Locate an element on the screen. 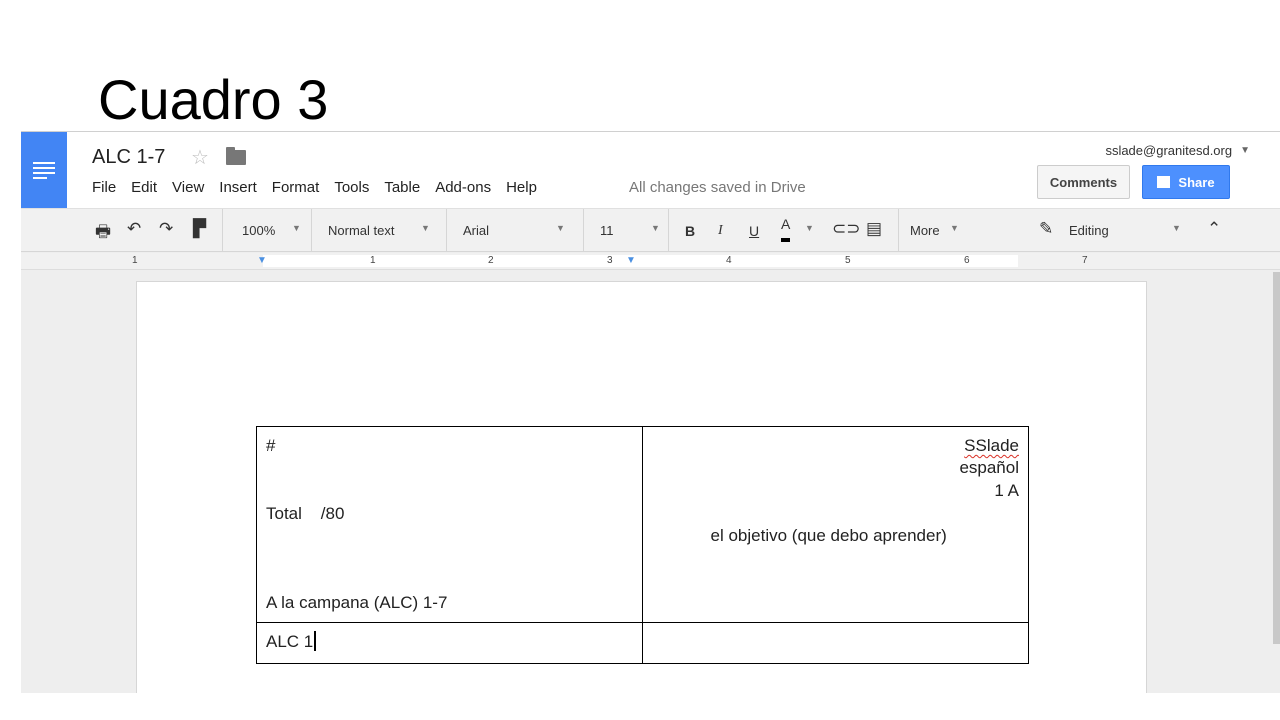  number-label: # is located at coordinates (271, 445).